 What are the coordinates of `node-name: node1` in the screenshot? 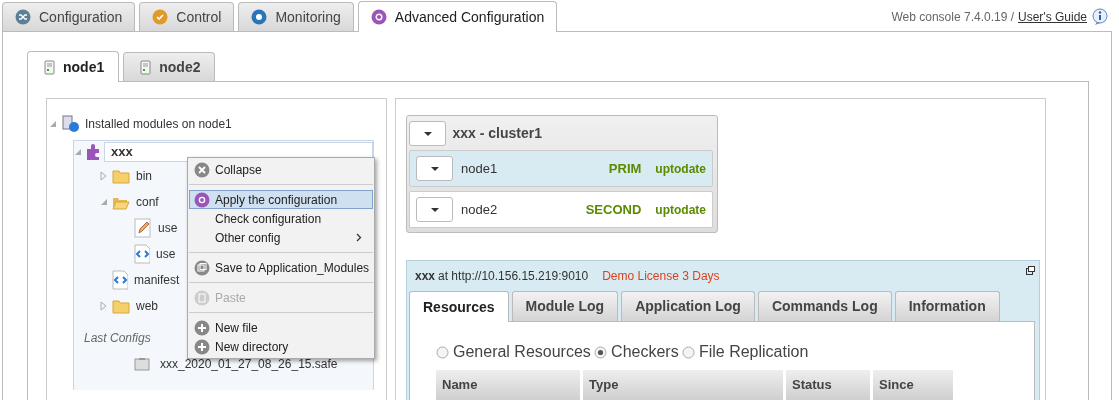 It's located at (480, 168).